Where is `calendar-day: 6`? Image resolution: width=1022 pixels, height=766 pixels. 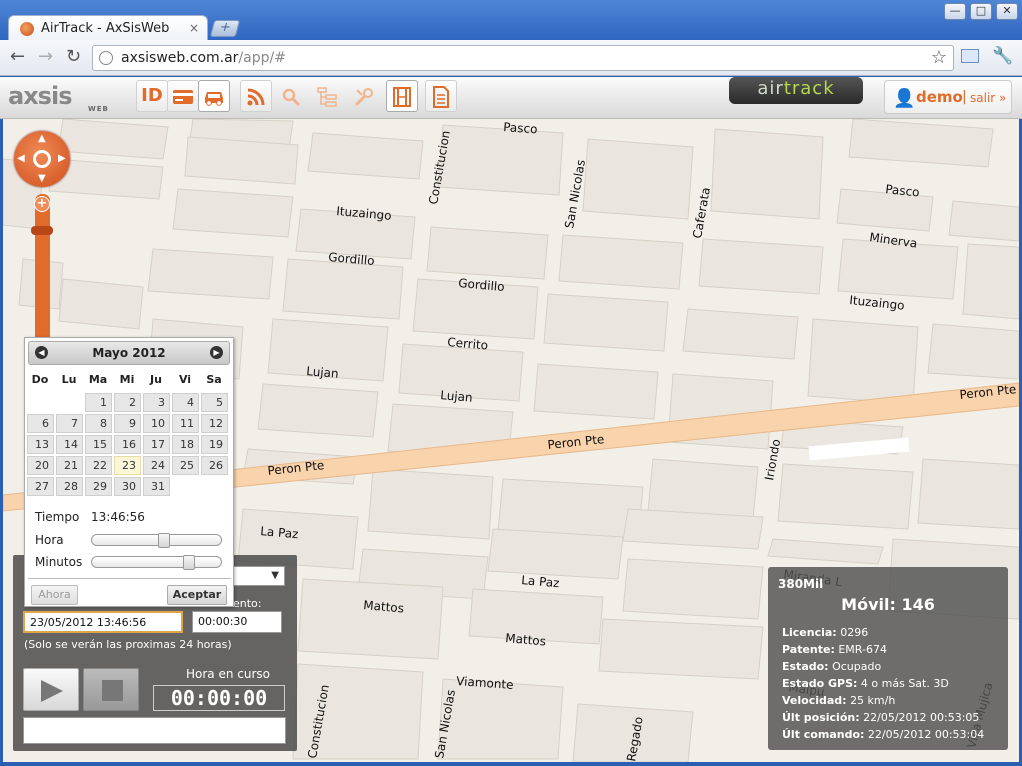
calendar-day: 6 is located at coordinates (40, 423).